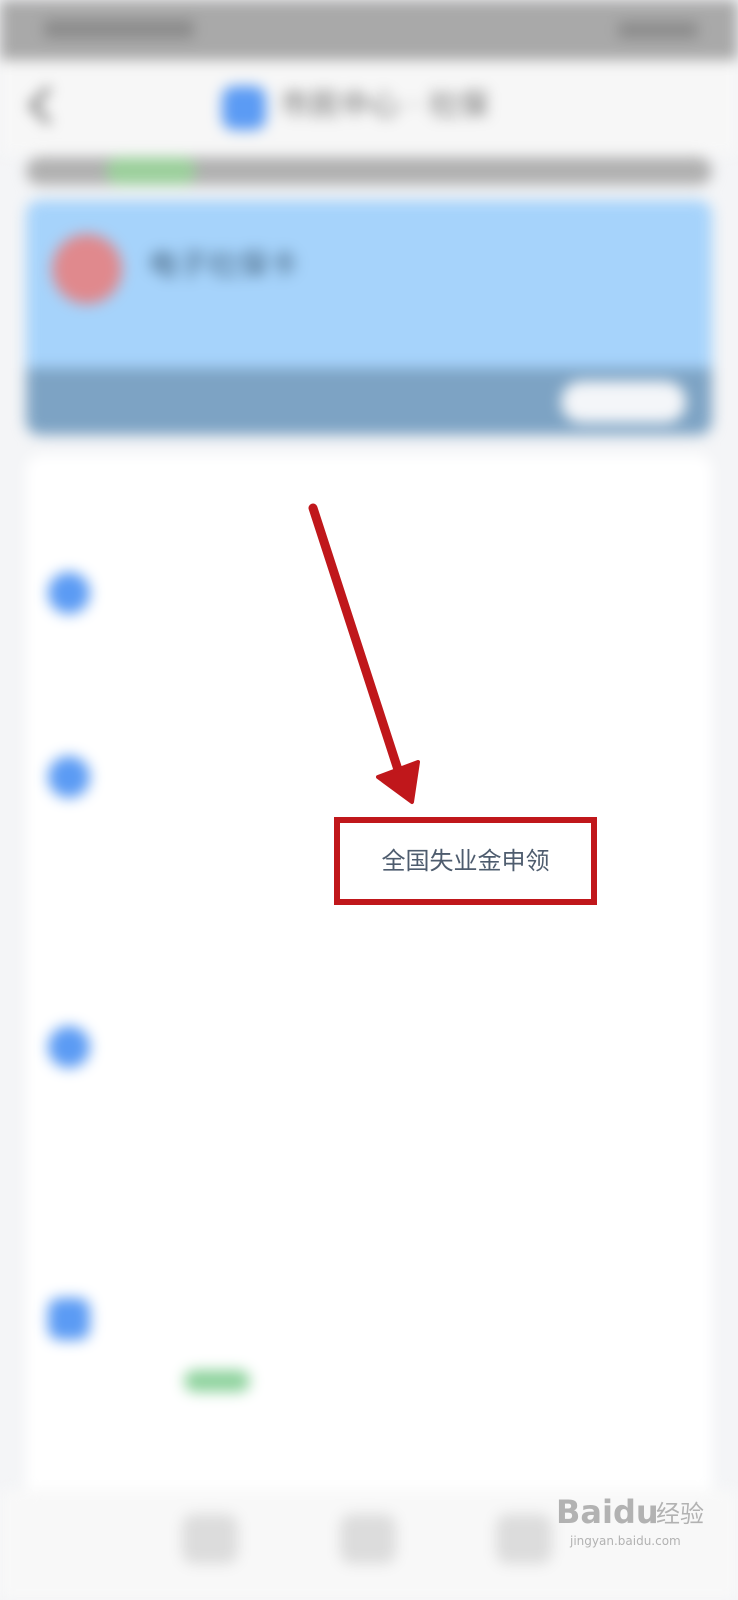  What do you see at coordinates (190, 592) in the screenshot?
I see `group-1-title` at bounding box center [190, 592].